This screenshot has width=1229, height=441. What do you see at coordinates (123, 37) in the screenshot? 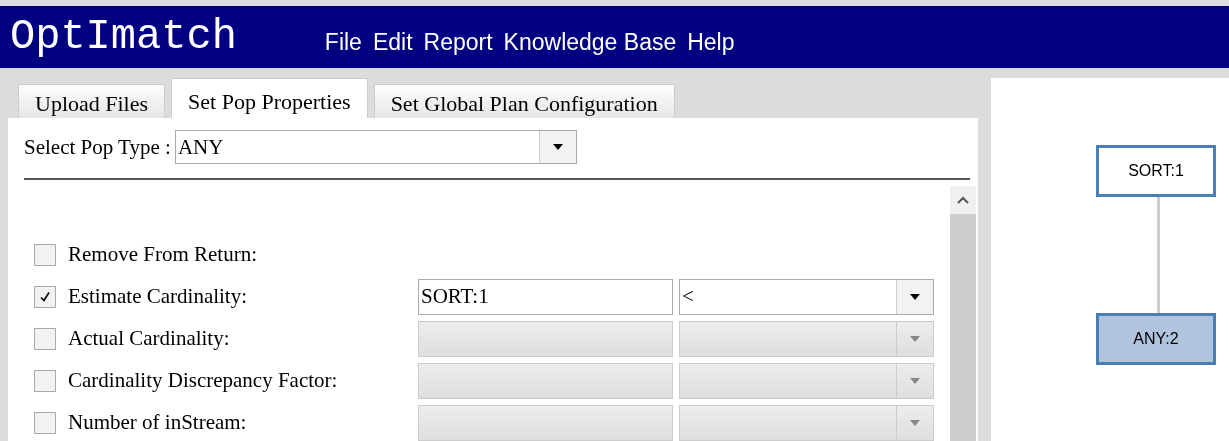
I see `app-logo: OptImatch` at bounding box center [123, 37].